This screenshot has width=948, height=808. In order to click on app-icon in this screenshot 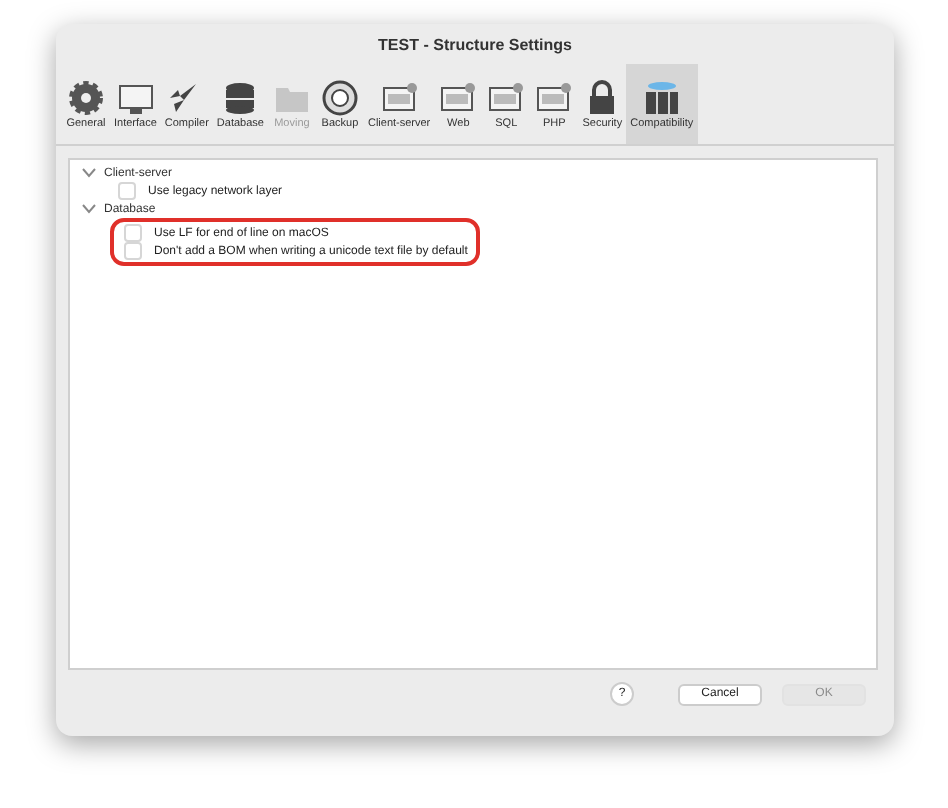, I will do `click(399, 97)`.